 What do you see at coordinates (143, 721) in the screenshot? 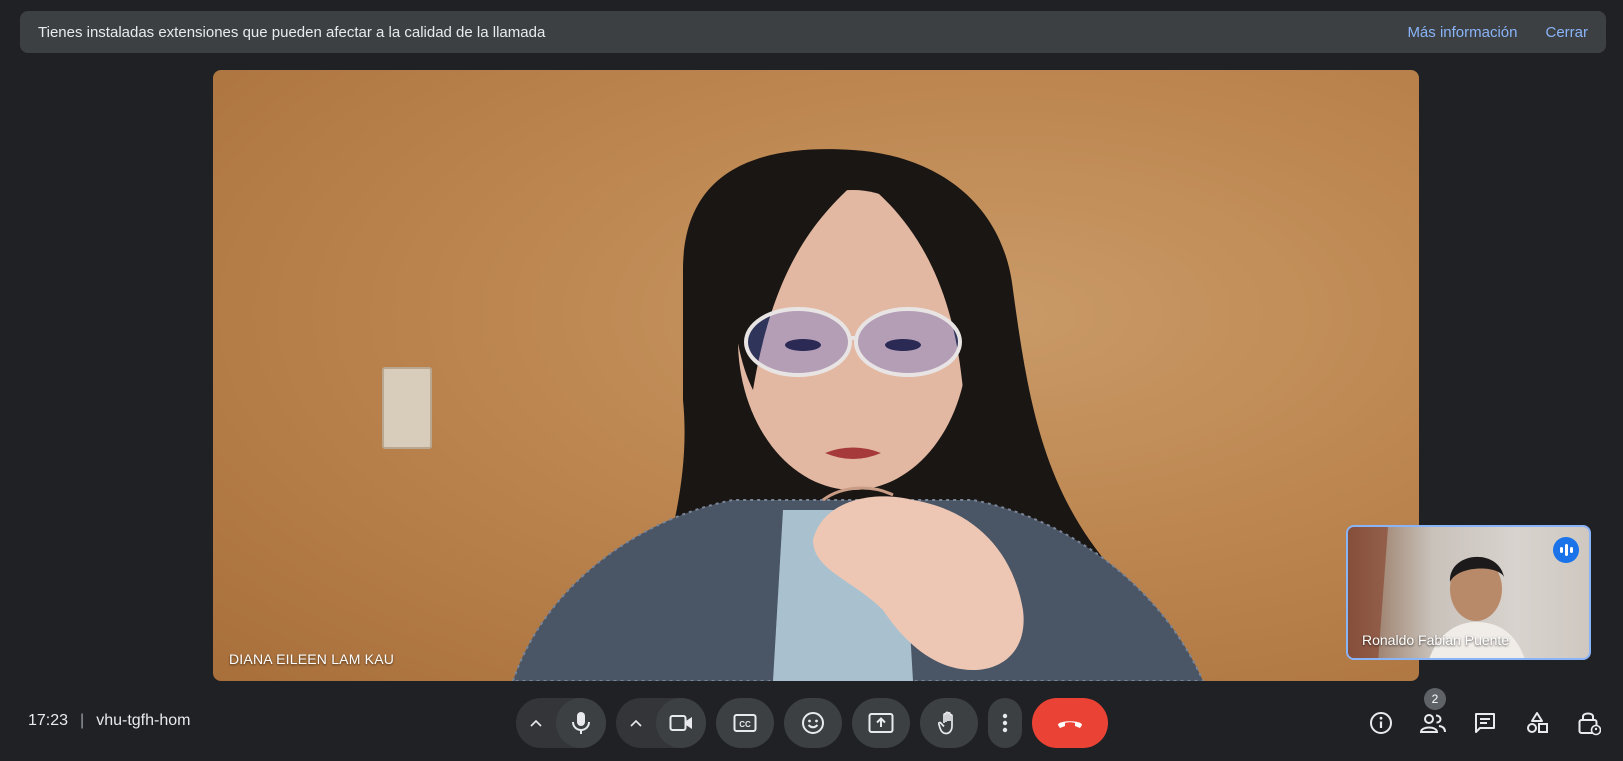
I see `meeting-code: vhu-tgfh-hom` at bounding box center [143, 721].